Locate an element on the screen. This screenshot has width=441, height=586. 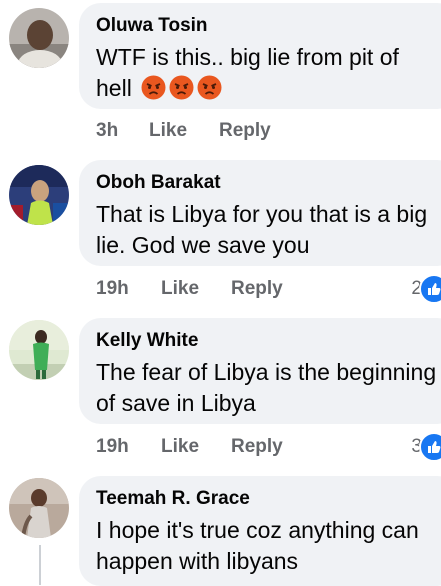
comment-timestamp: 3h is located at coordinates (107, 131).